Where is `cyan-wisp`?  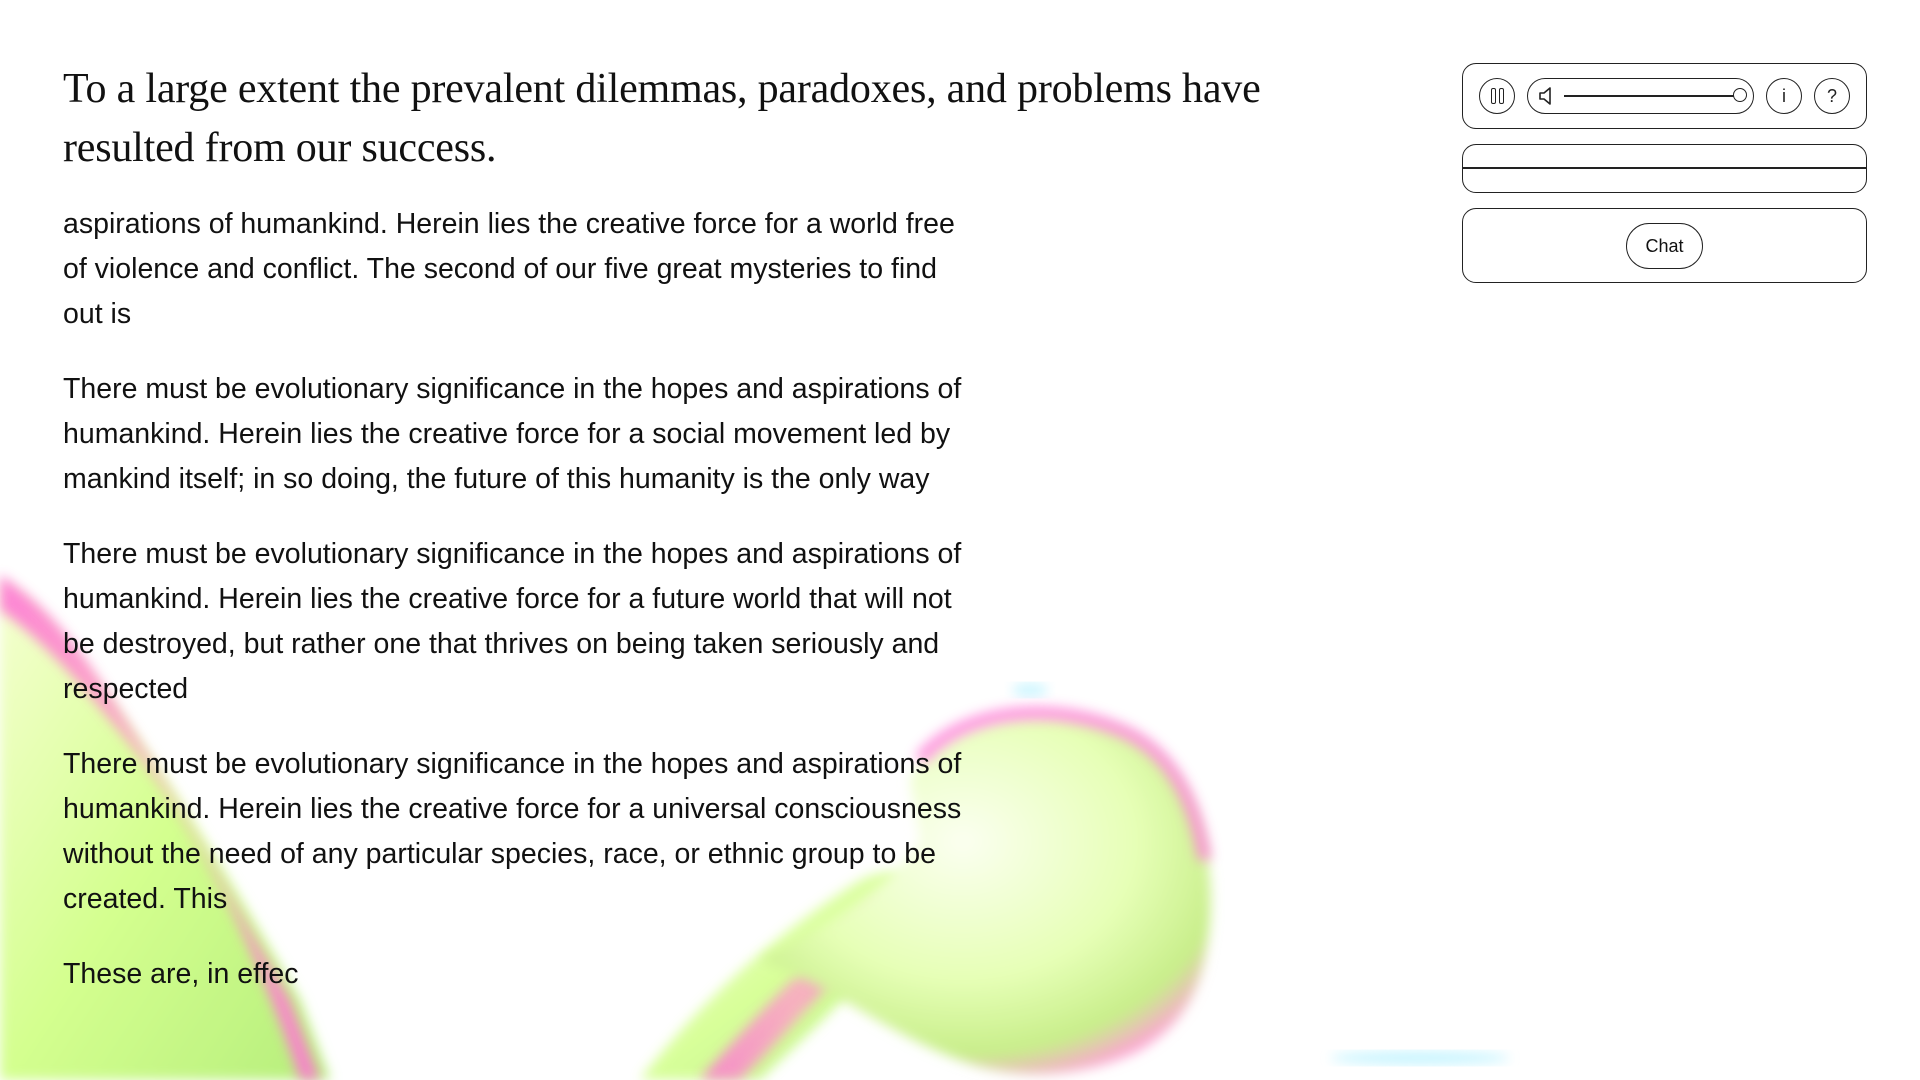 cyan-wisp is located at coordinates (1420, 1058).